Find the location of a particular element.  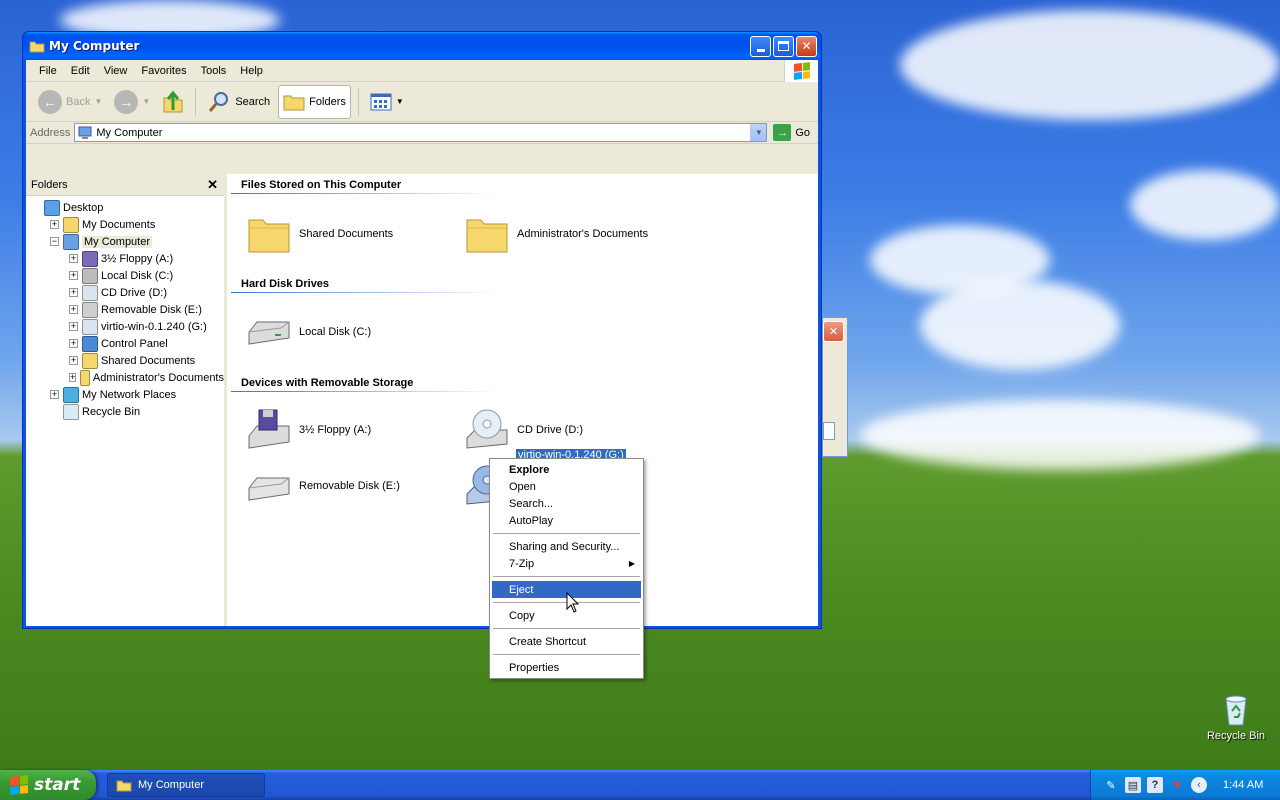

desktop-cloud is located at coordinates (1090, 65).